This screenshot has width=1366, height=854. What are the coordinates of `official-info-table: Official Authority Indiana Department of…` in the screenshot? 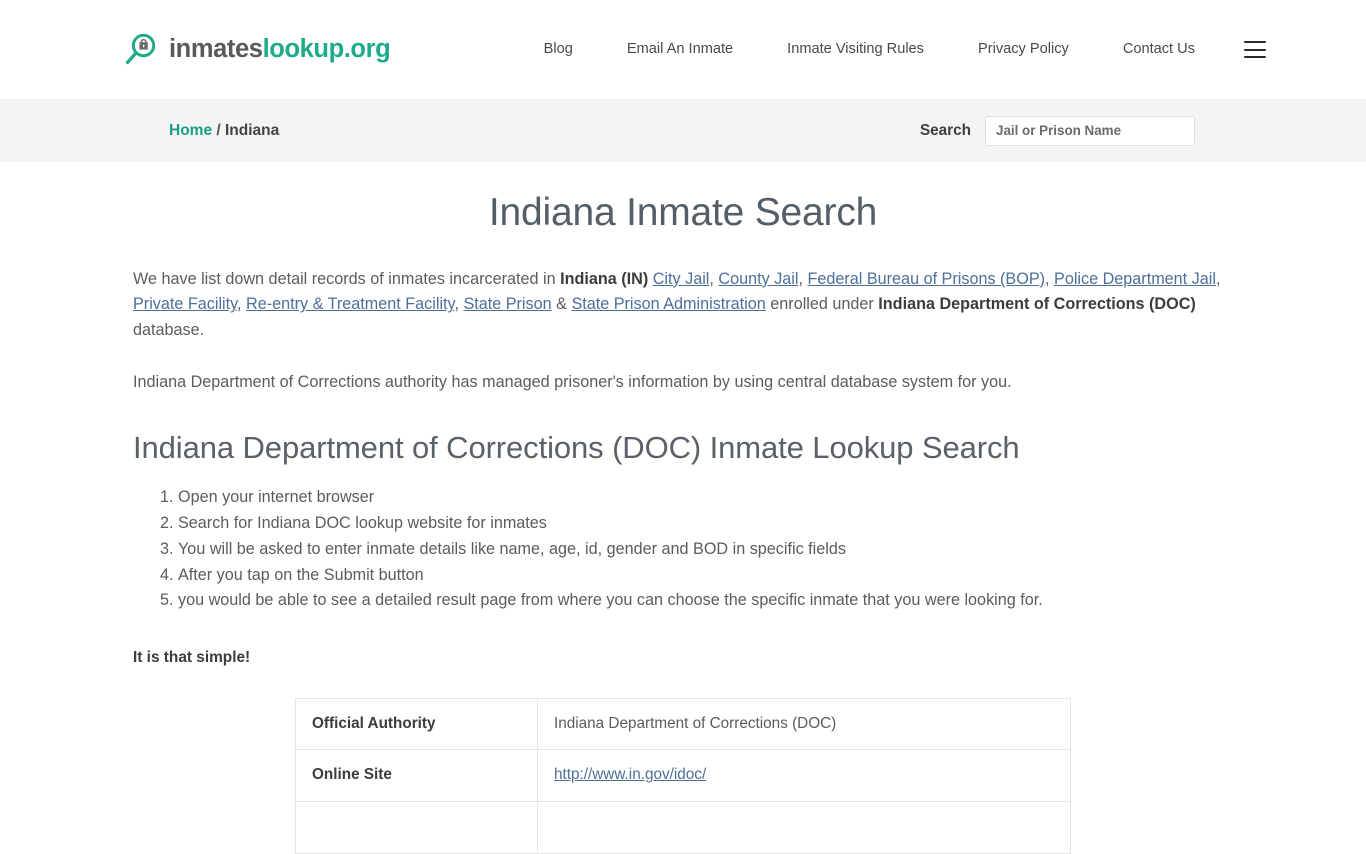 It's located at (683, 776).